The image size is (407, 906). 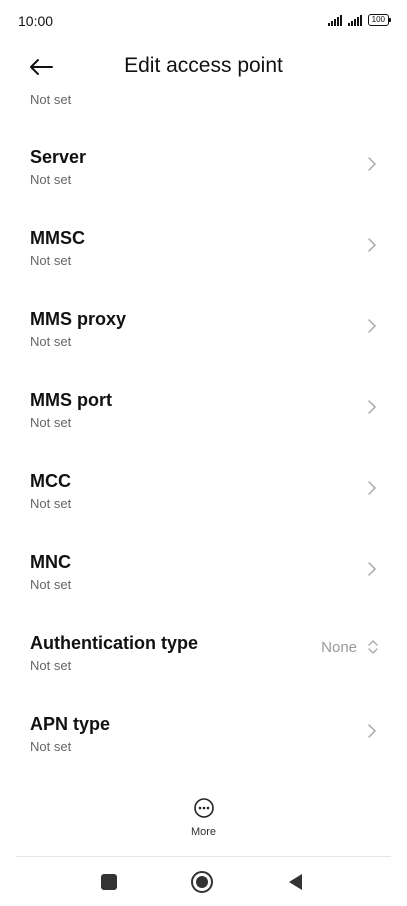 What do you see at coordinates (57, 238) in the screenshot?
I see `list-item-title: MMSC` at bounding box center [57, 238].